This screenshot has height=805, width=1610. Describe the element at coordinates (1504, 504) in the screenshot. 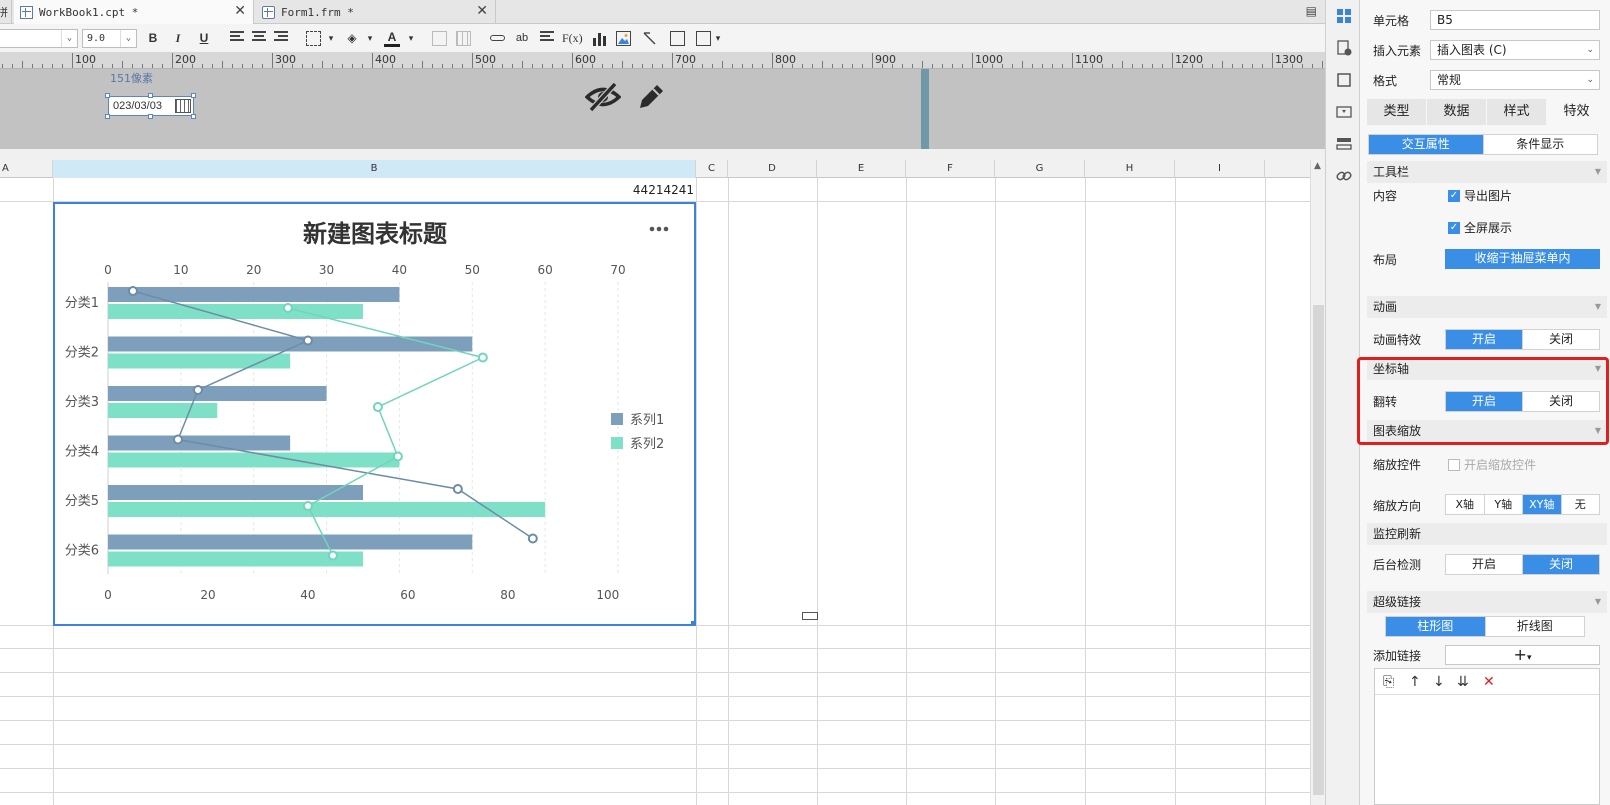

I see `zoom-y-button: Y轴` at that location.